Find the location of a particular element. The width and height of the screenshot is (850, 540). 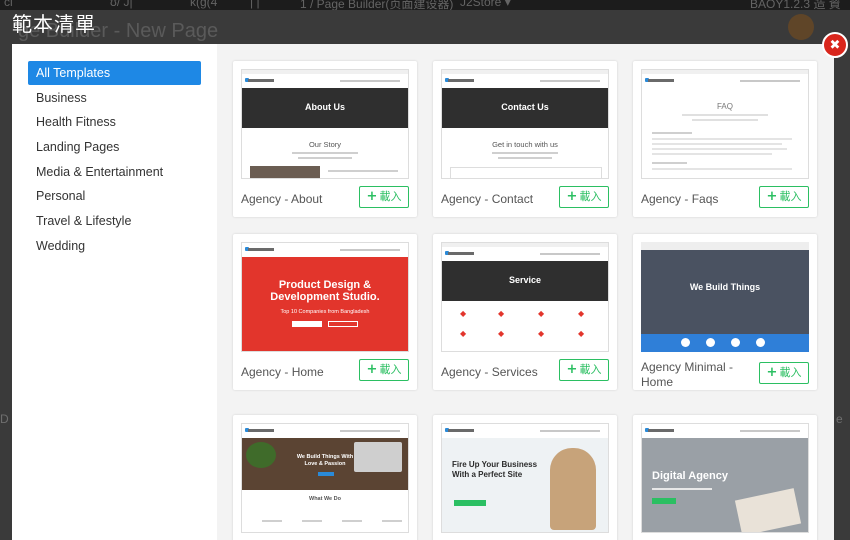

template-name: Agency - Faqs is located at coordinates (680, 199).